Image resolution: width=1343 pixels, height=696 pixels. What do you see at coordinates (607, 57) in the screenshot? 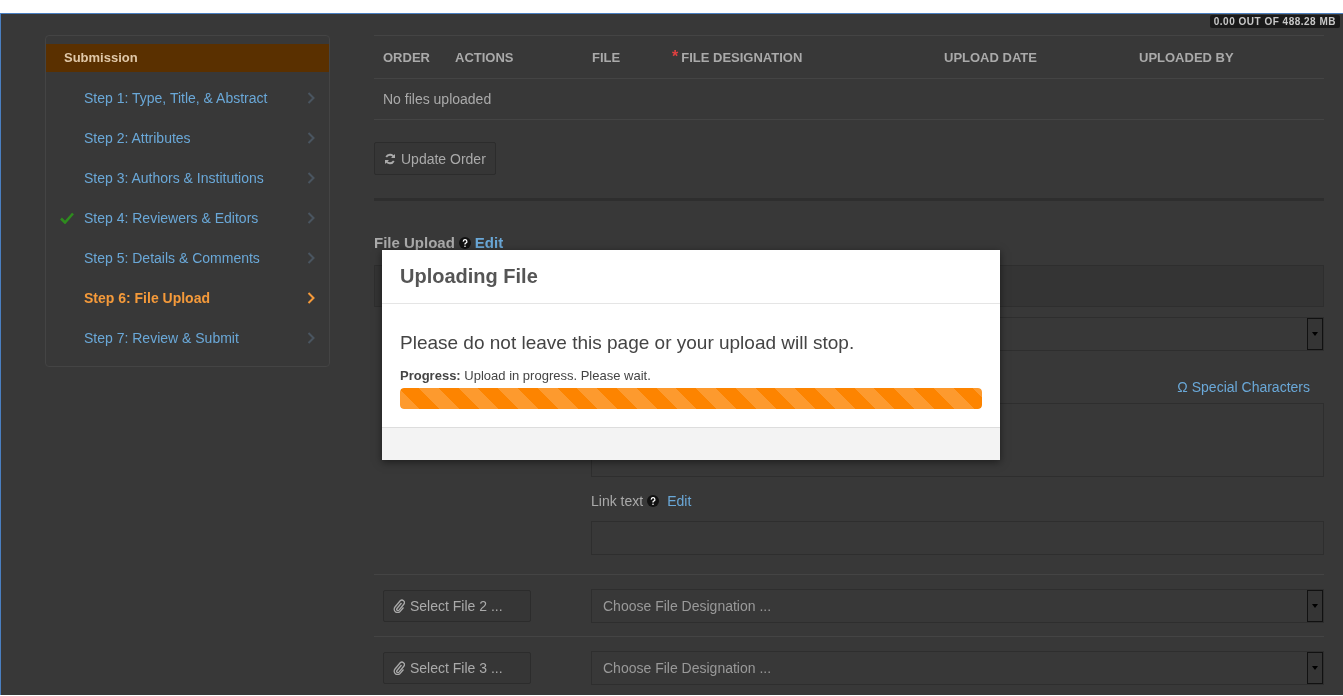
I see `column-header: FILE` at bounding box center [607, 57].